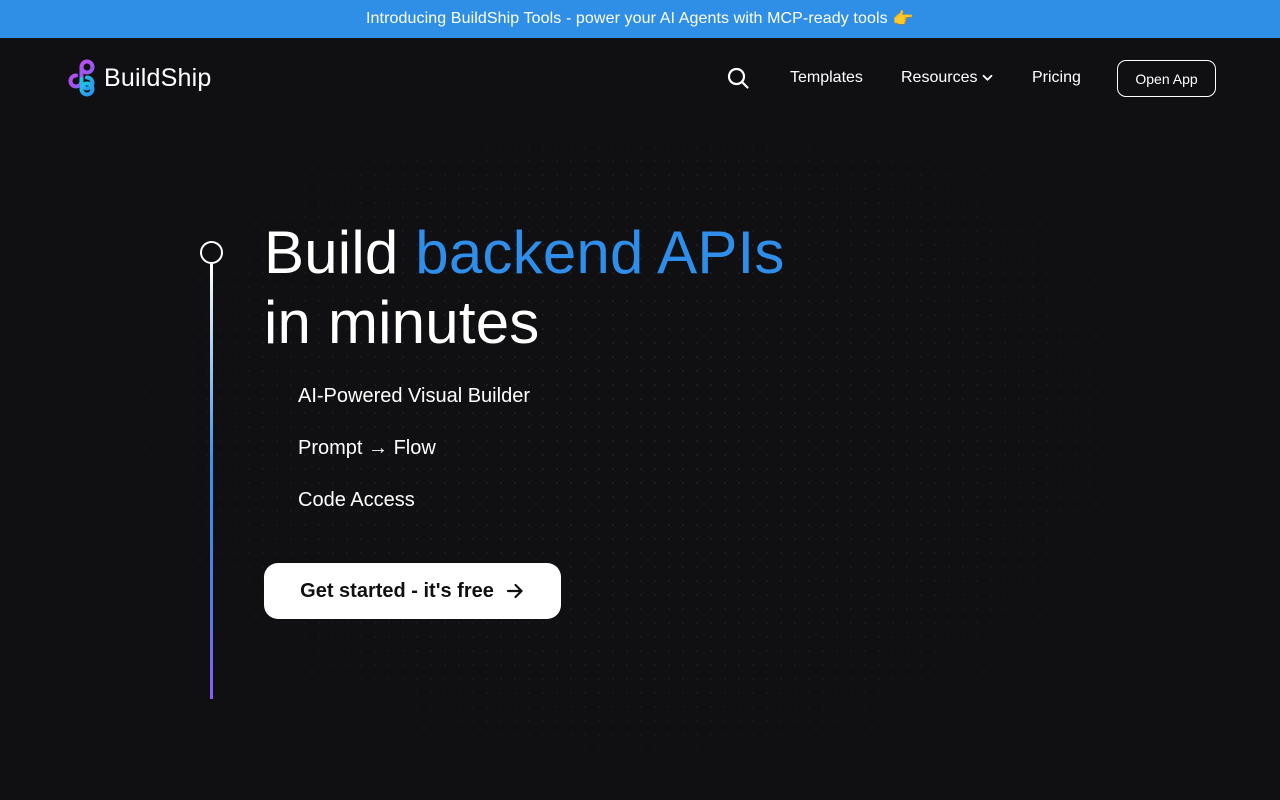 The width and height of the screenshot is (1280, 800). I want to click on buildship-logo-icon, so click(81, 78).